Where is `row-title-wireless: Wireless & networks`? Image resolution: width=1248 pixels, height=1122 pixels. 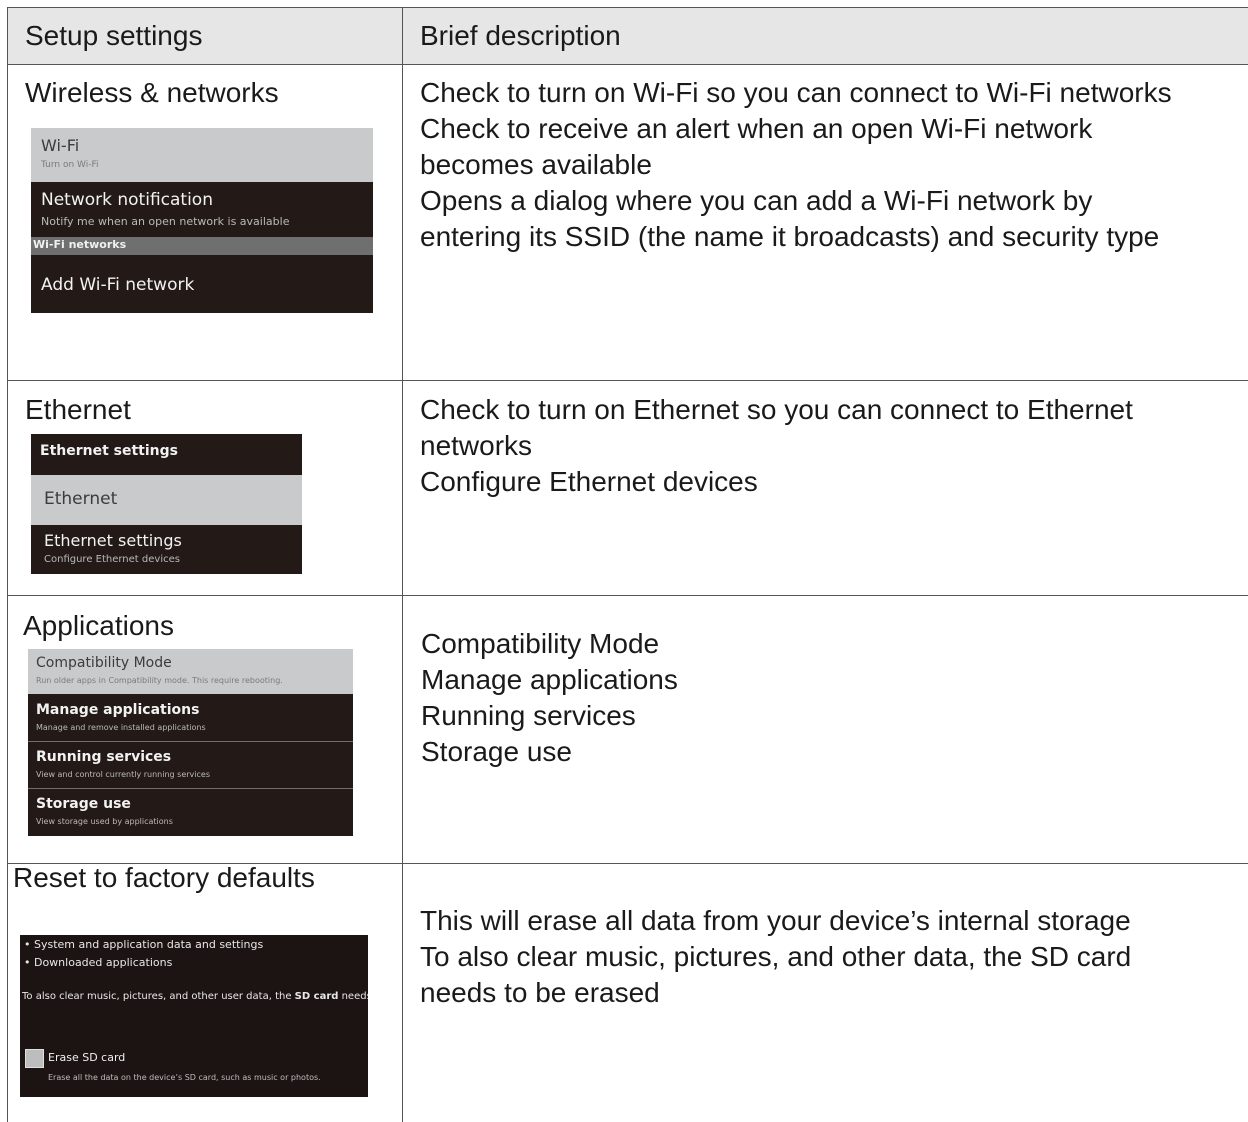 row-title-wireless: Wireless & networks is located at coordinates (152, 92).